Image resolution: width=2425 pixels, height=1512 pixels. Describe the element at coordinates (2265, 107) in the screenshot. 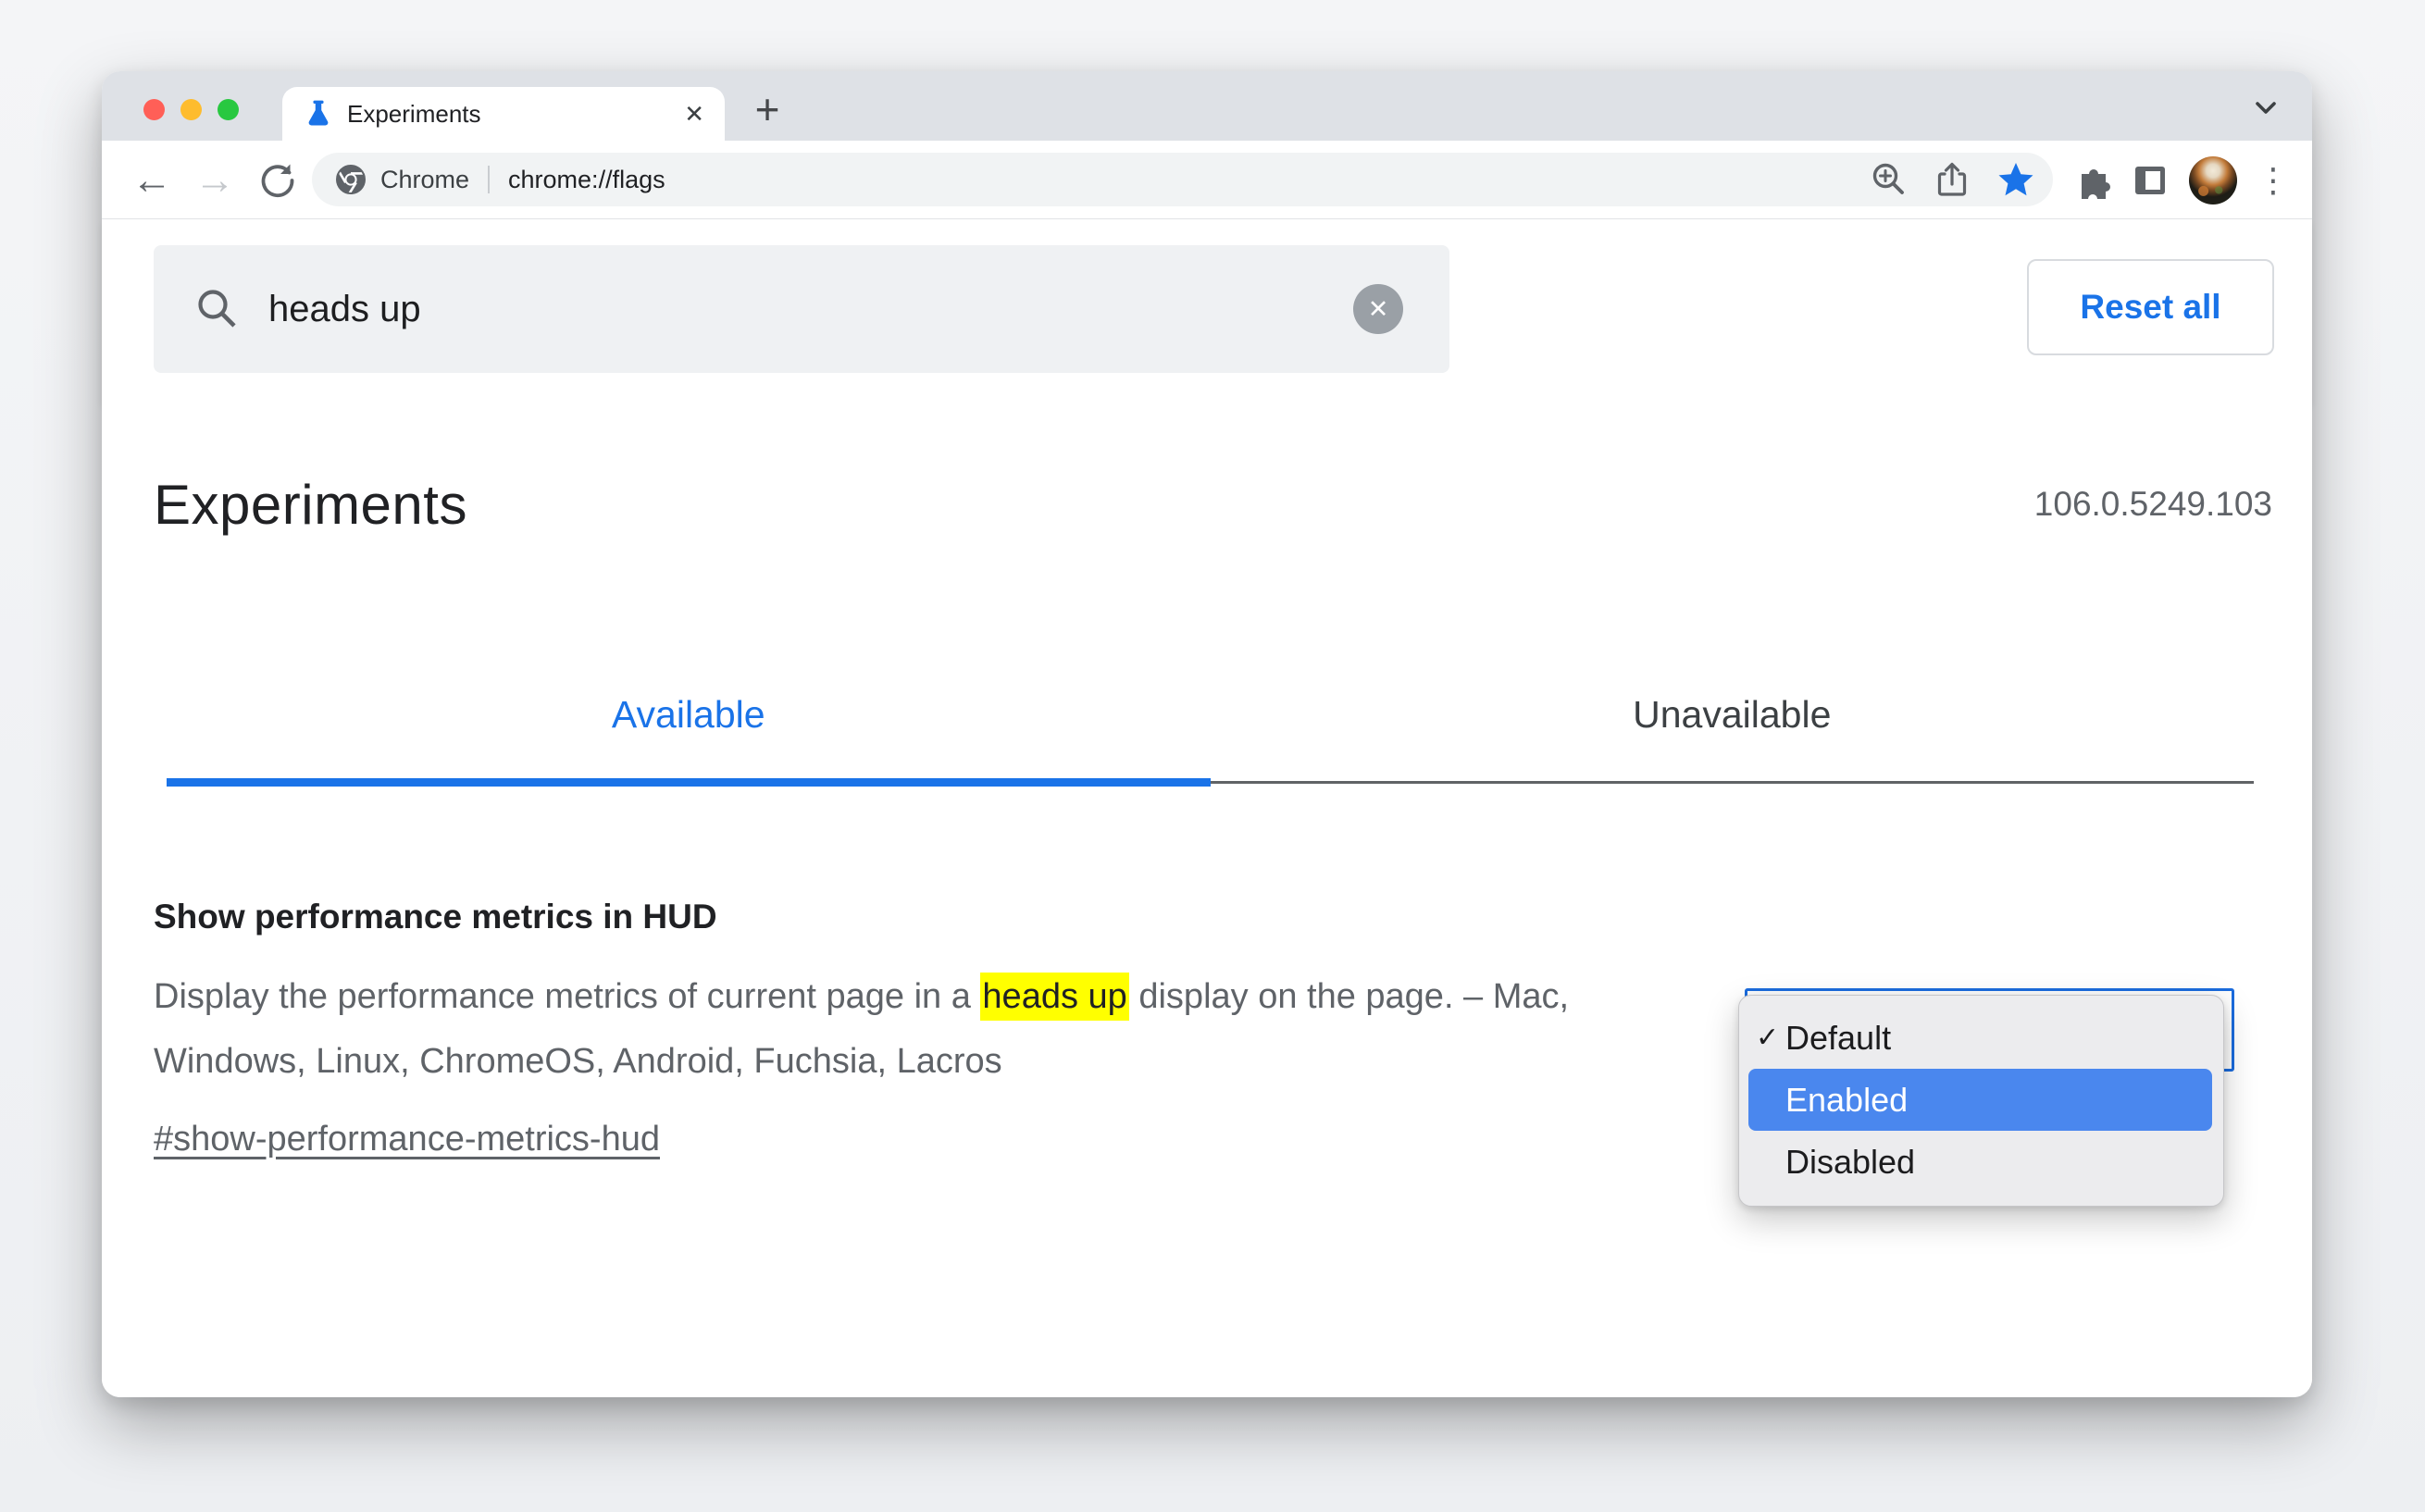

I see `tab-search-chevron-icon` at that location.